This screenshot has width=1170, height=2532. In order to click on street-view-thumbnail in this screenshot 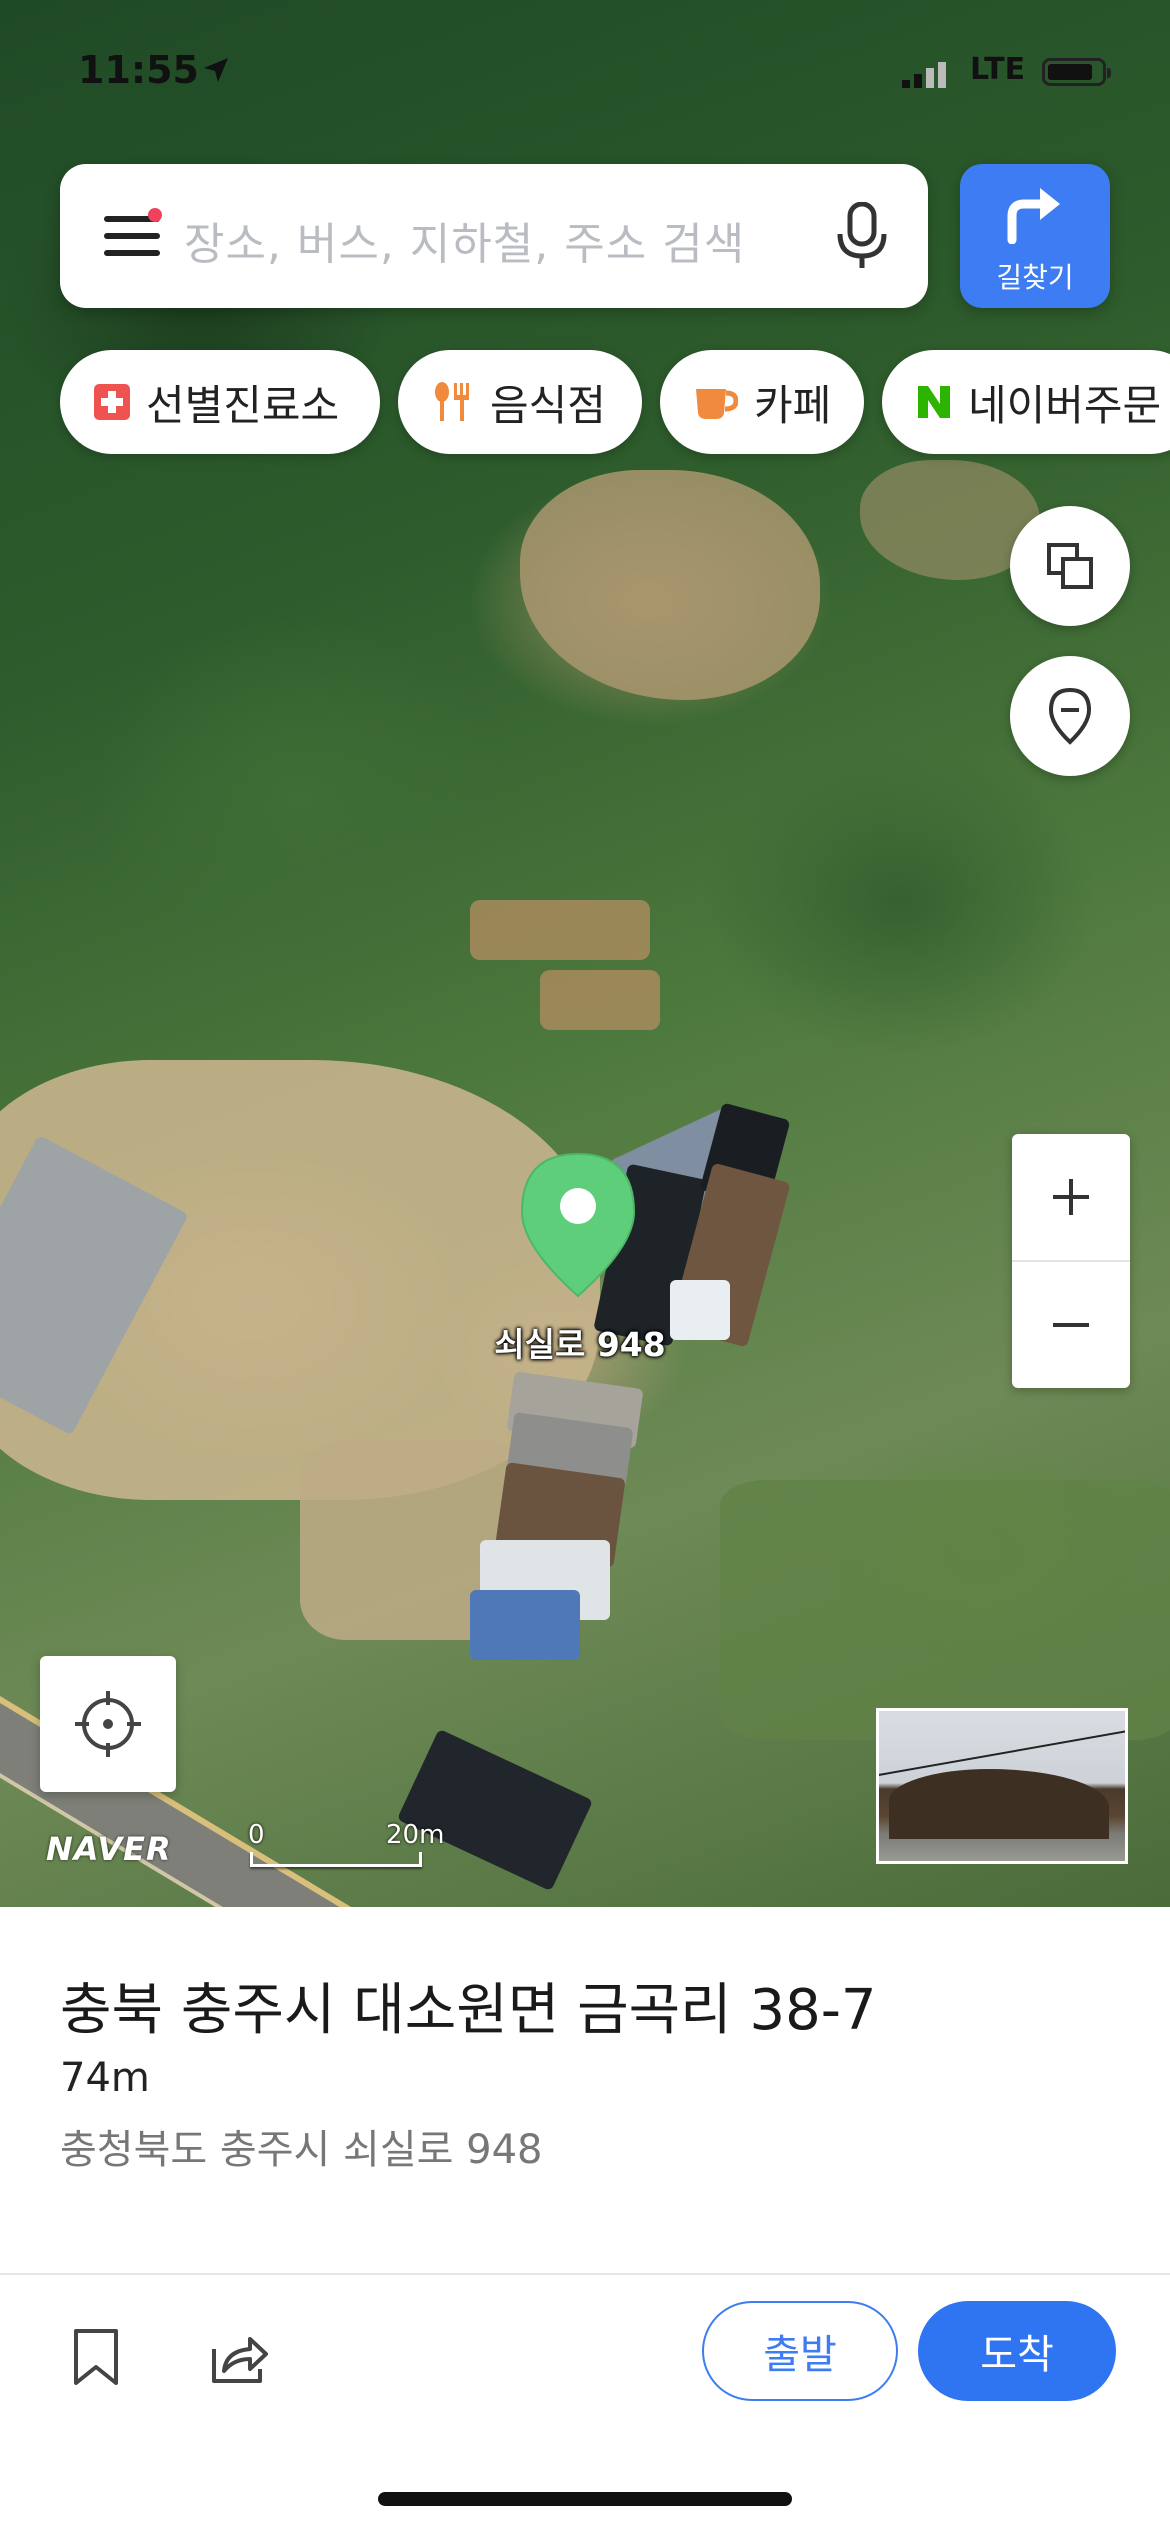, I will do `click(1002, 1786)`.